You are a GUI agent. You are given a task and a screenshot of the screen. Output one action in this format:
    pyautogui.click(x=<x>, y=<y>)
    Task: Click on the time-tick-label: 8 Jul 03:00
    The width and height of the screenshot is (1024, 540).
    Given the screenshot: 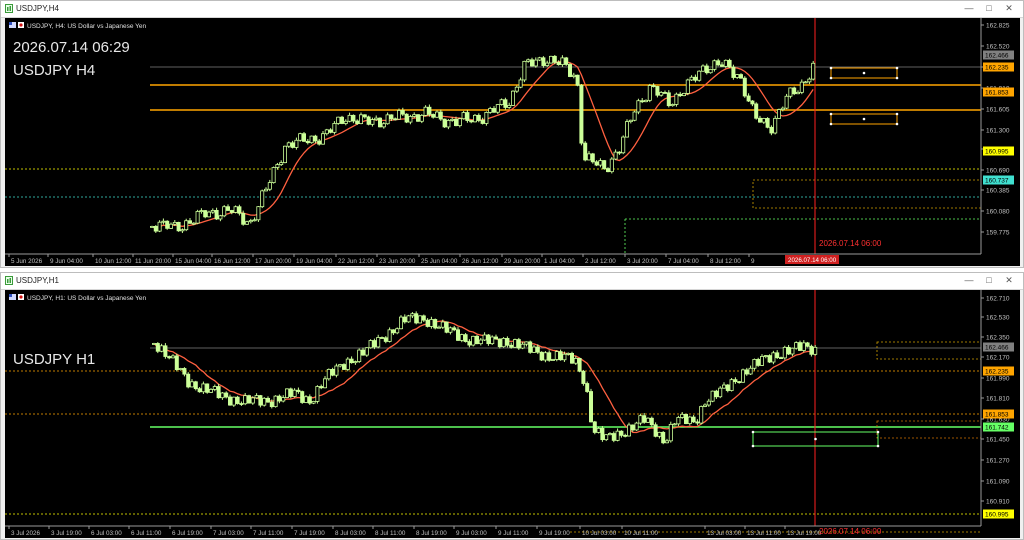 What is the action you would take?
    pyautogui.click(x=350, y=533)
    